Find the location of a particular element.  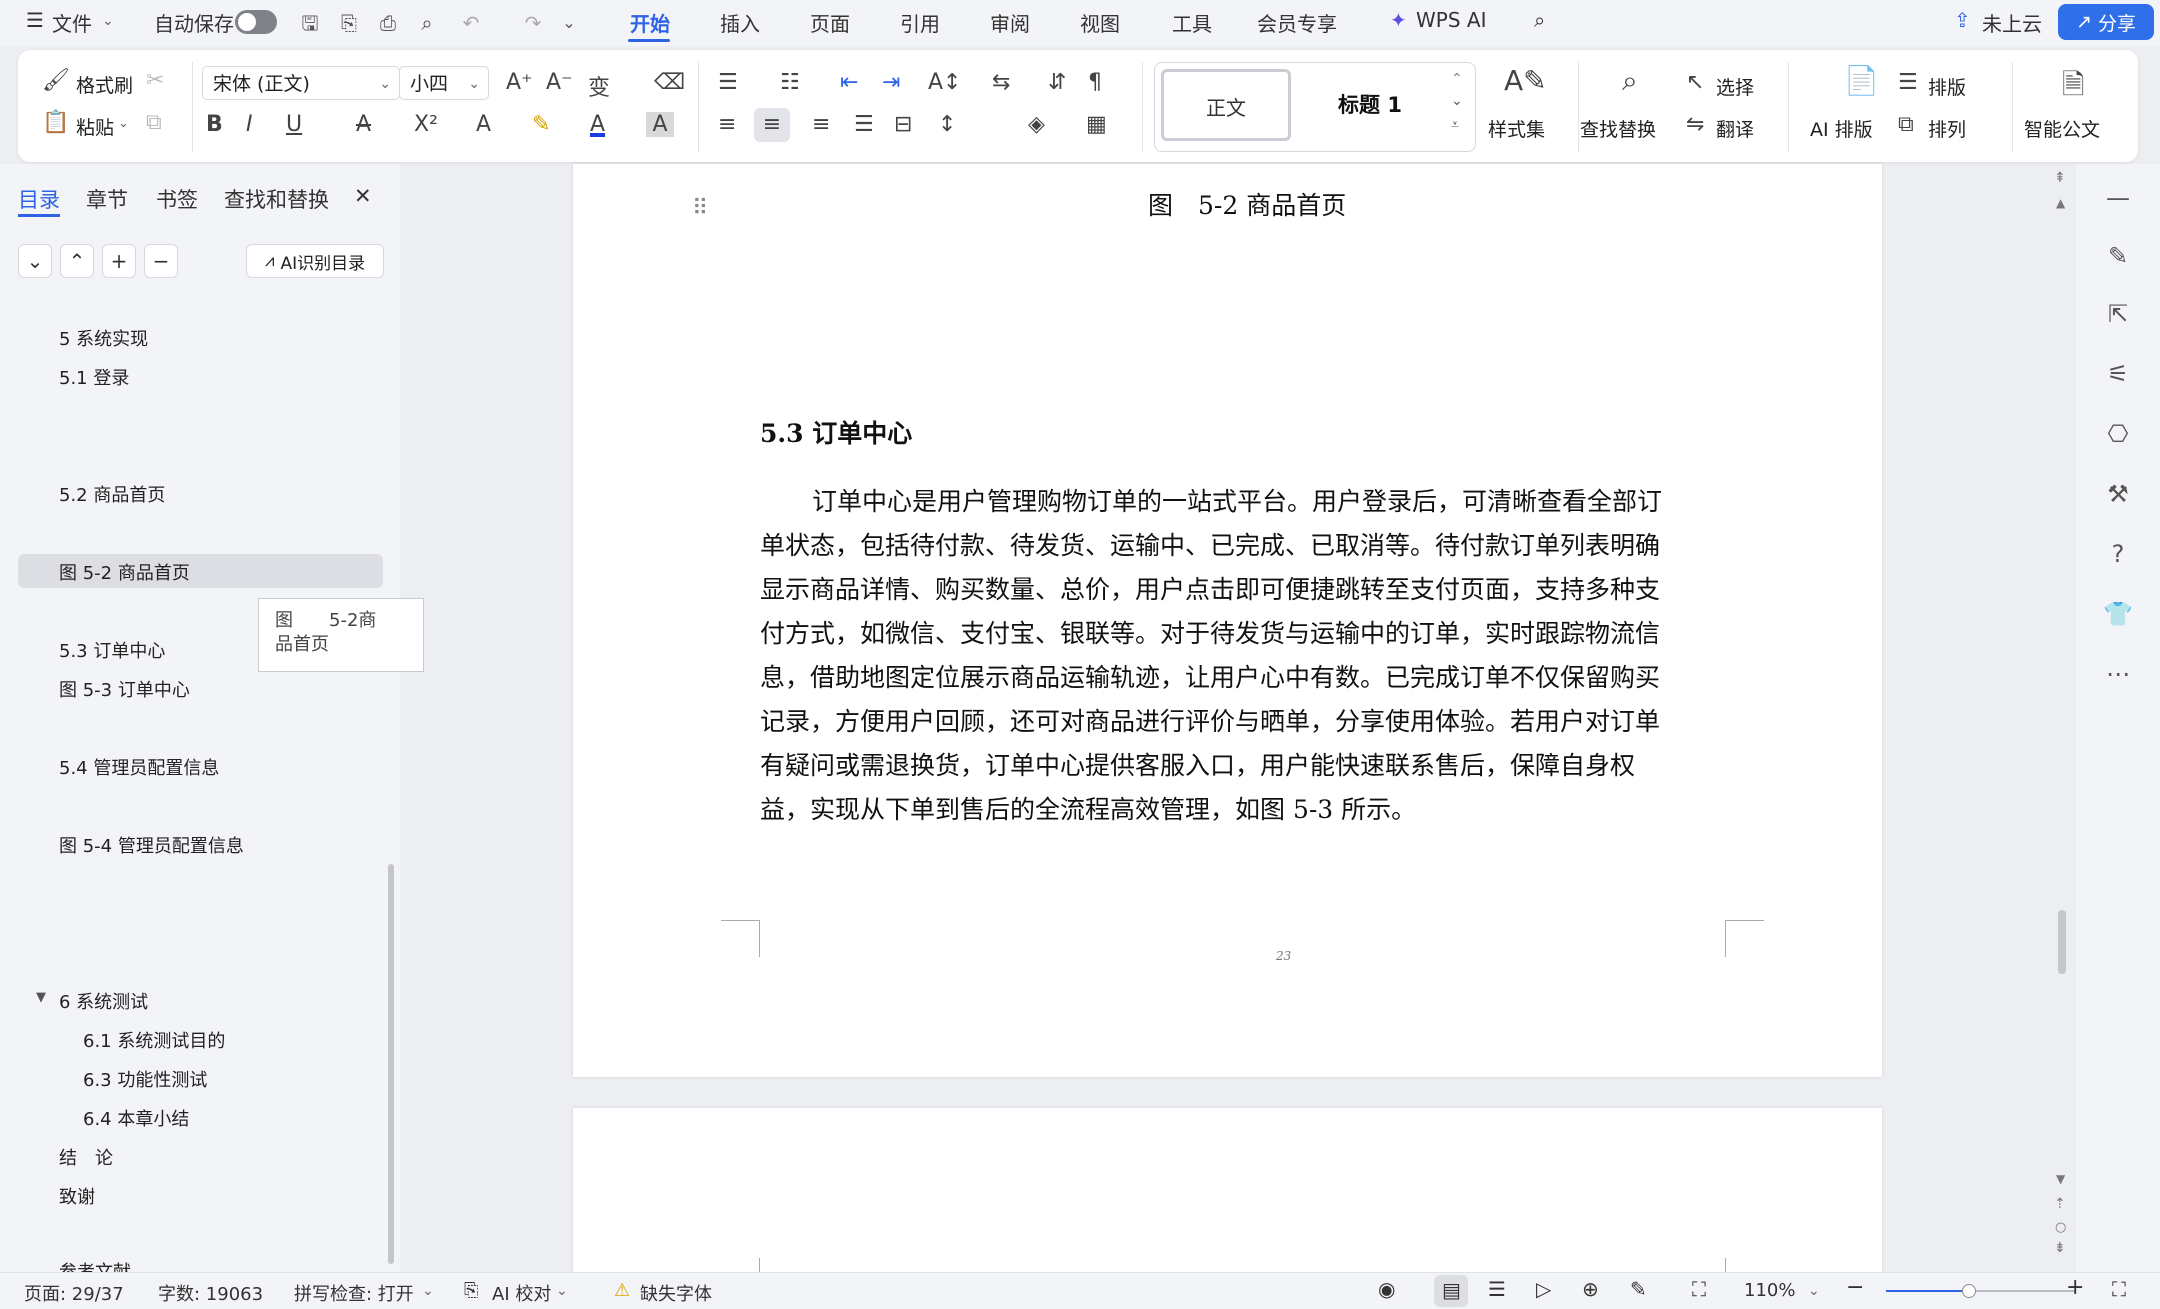

collapse-up-icon: ⌃ is located at coordinates (77, 261).